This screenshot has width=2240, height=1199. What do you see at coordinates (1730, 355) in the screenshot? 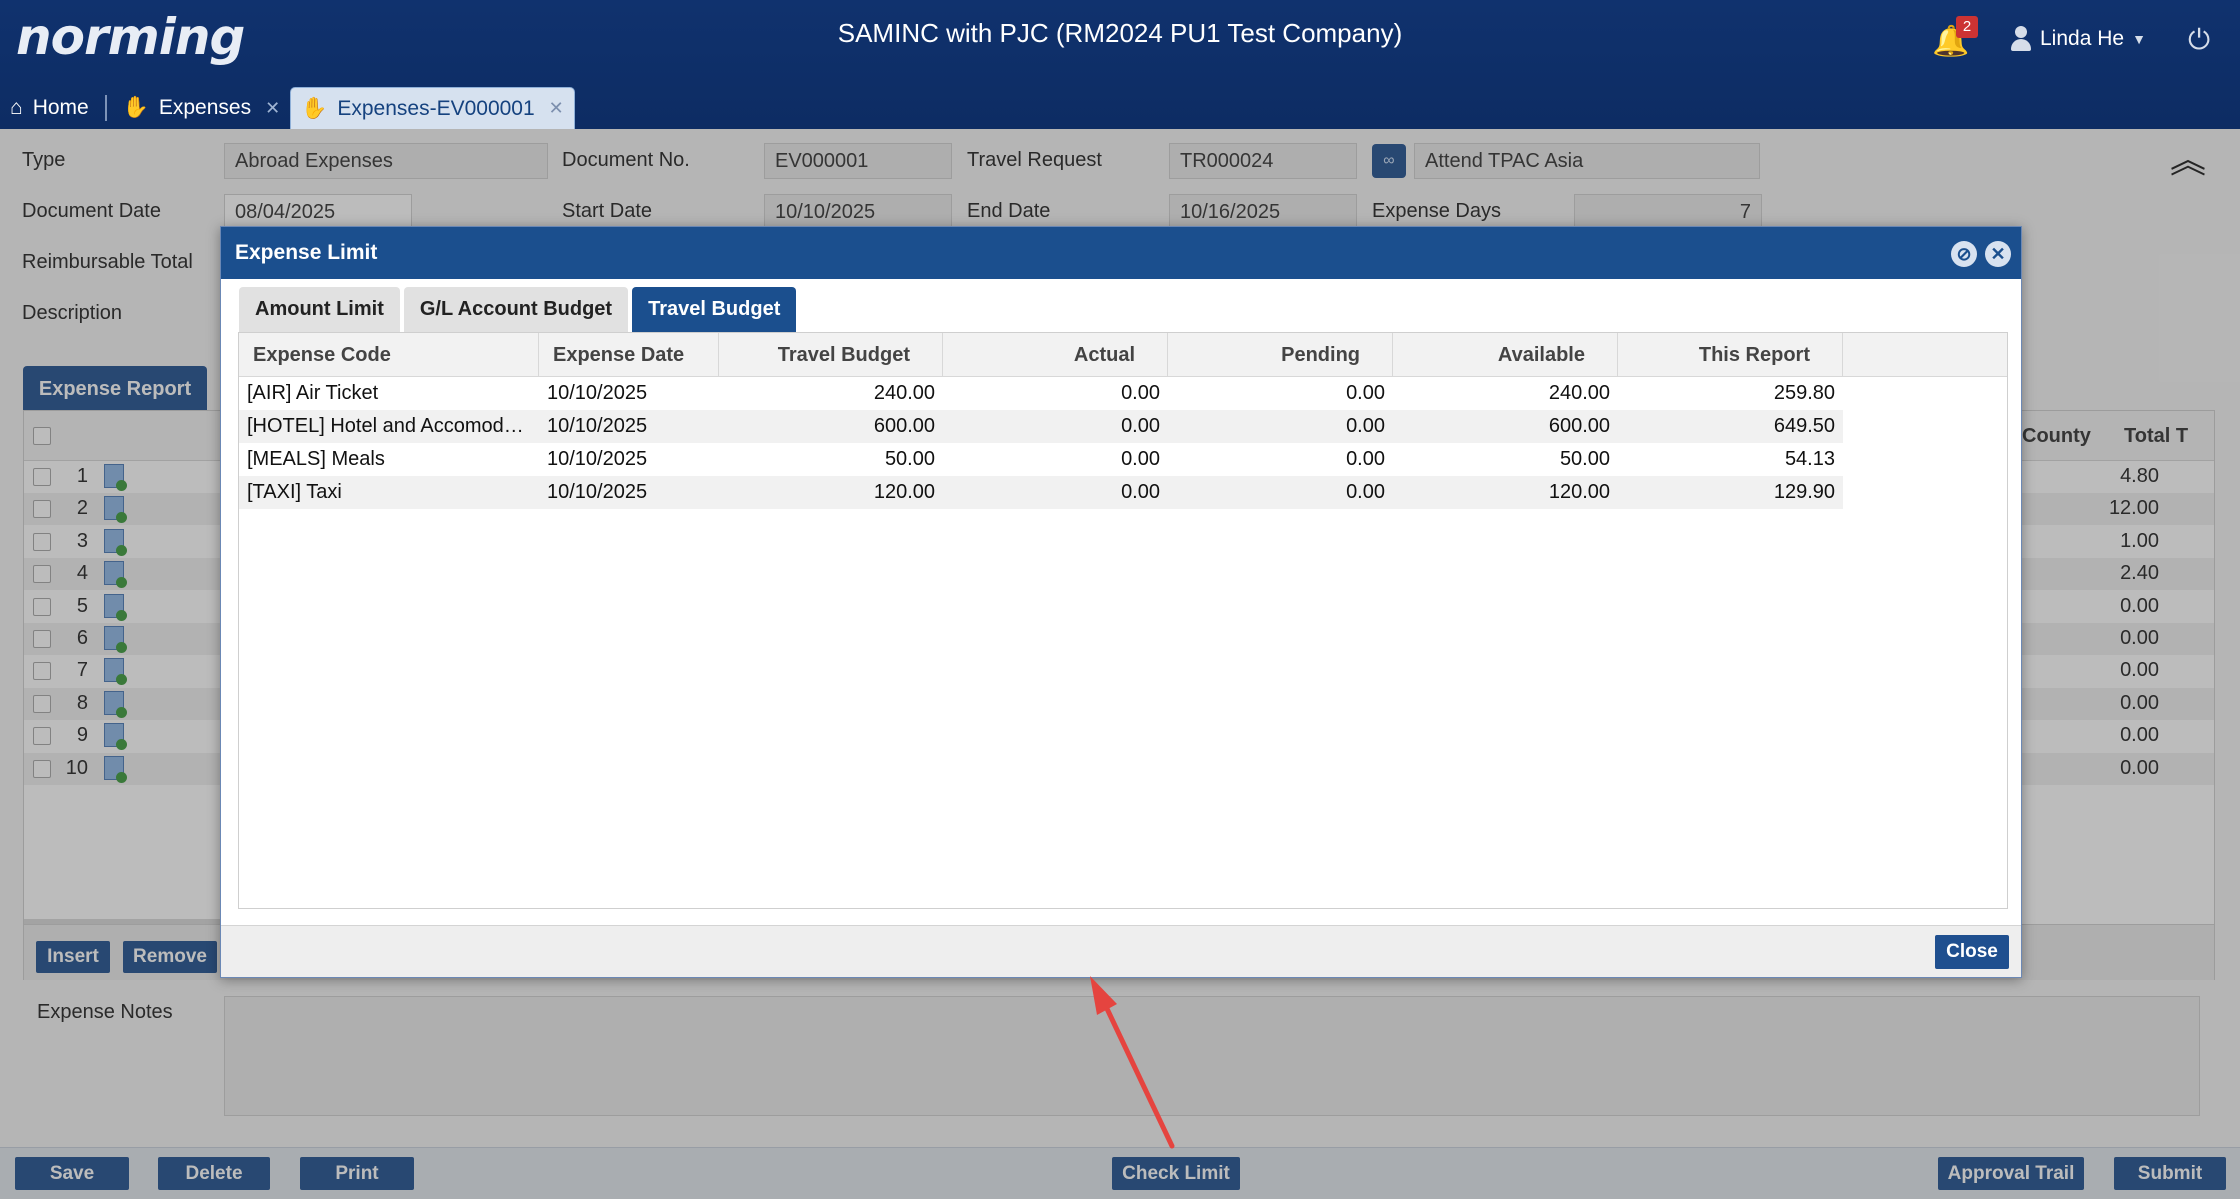
I see `column-header: This Report` at bounding box center [1730, 355].